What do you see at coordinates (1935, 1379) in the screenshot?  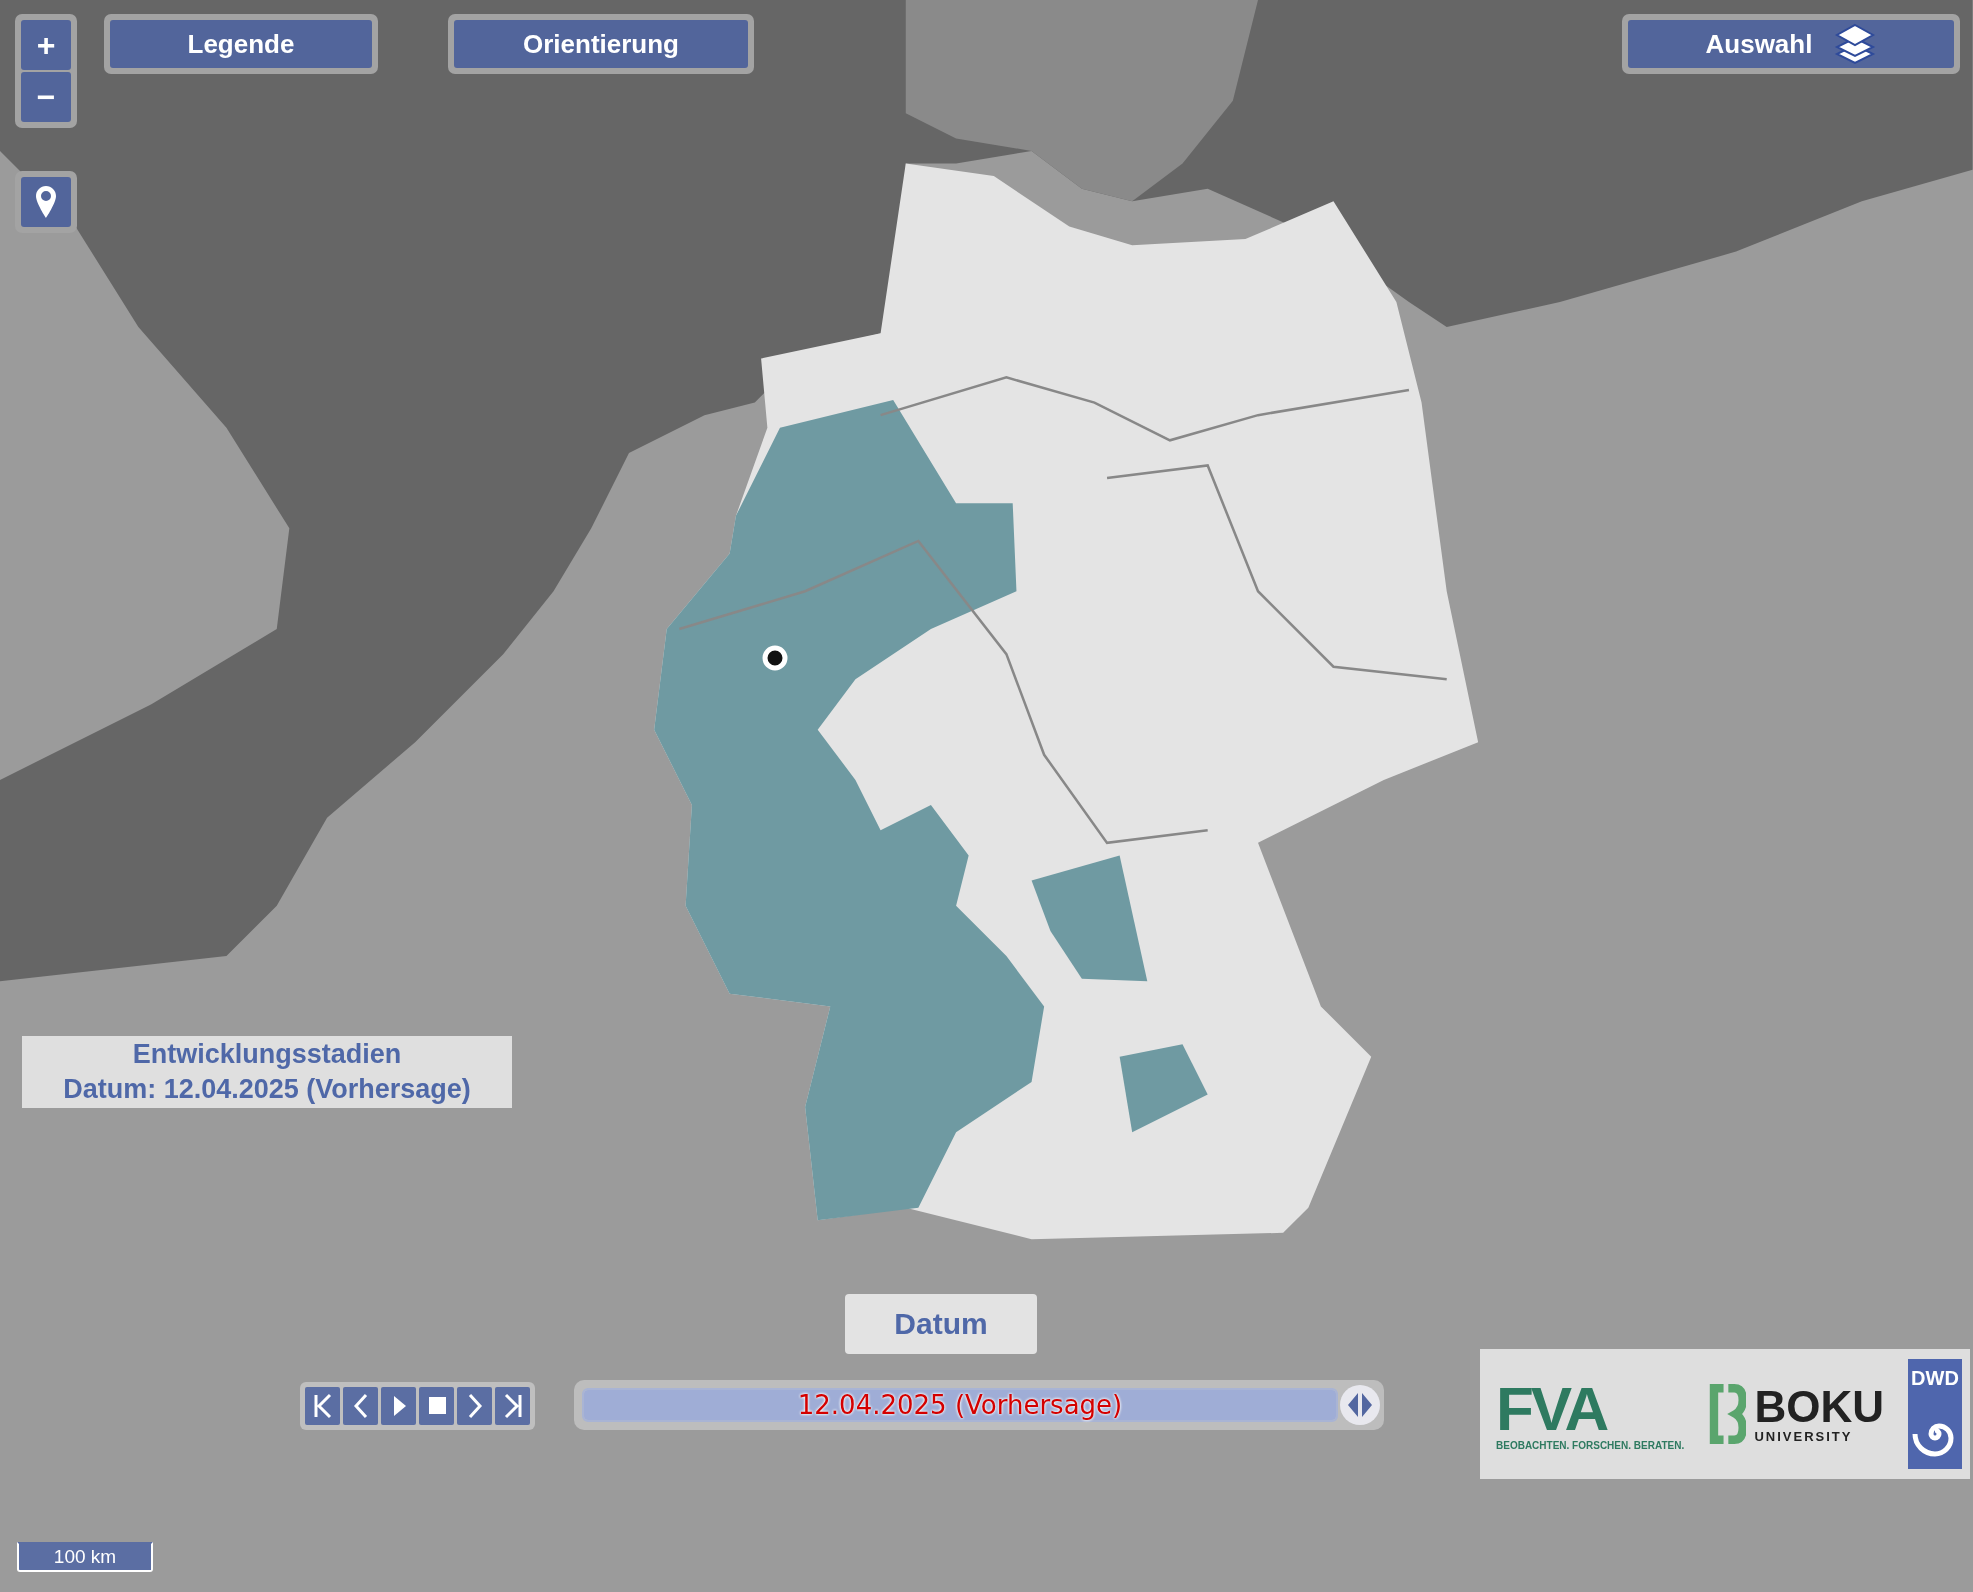 I see `dwd-logo-text: DWD` at bounding box center [1935, 1379].